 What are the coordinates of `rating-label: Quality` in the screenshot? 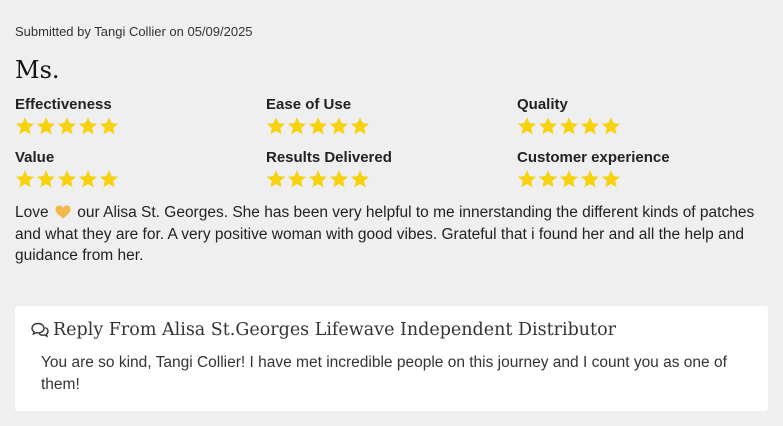 It's located at (542, 104).